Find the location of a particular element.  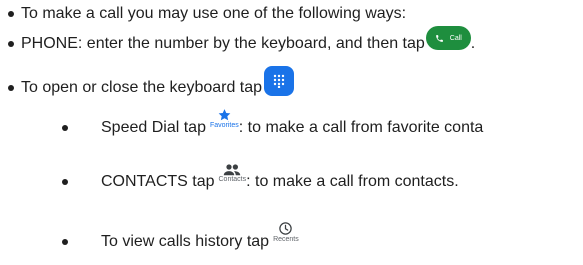

sub-item-recents: To view calls history tap Recents is located at coordinates (149, 237).